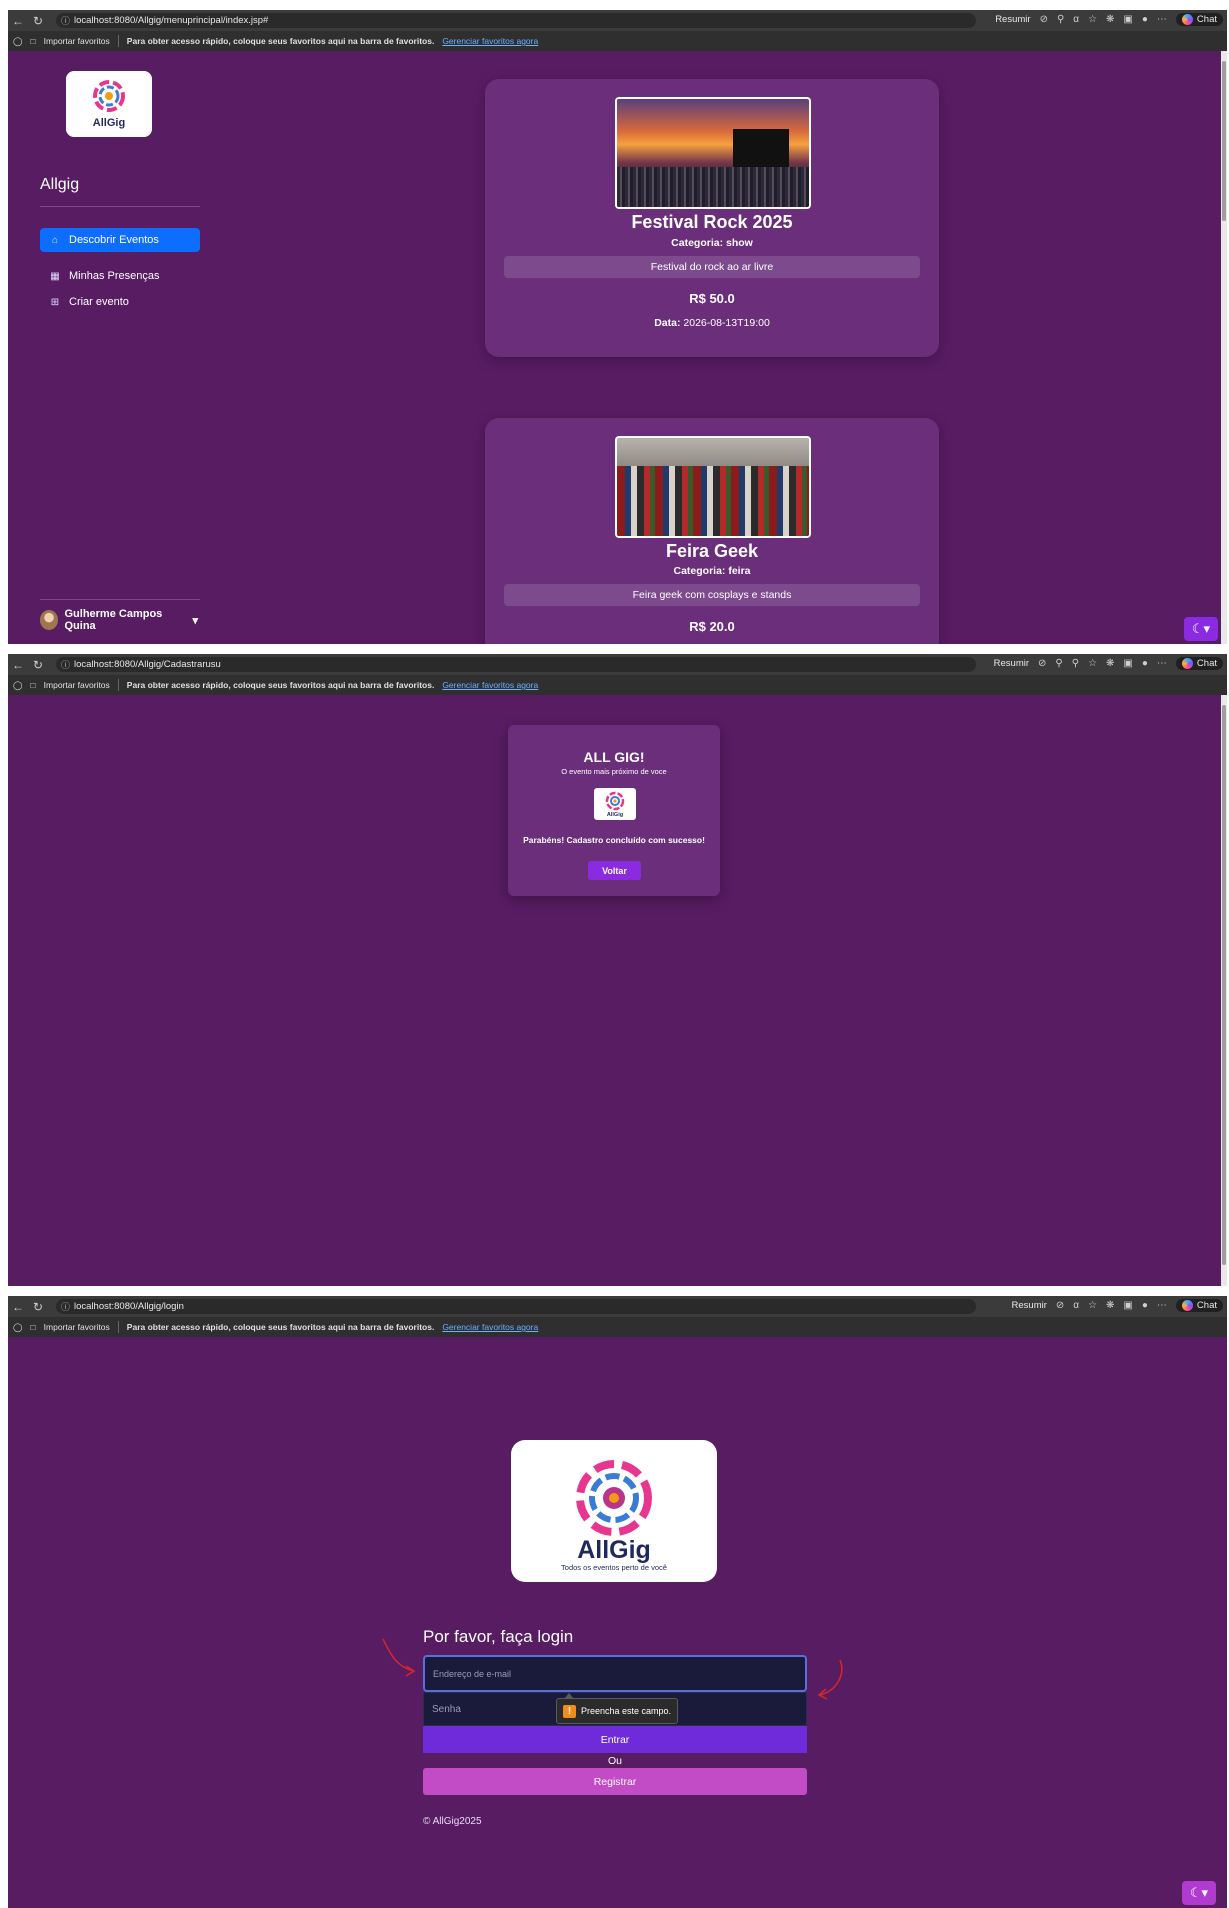 This screenshot has width=1229, height=1908. I want to click on event-description: Festival do rock ao ar livre, so click(712, 267).